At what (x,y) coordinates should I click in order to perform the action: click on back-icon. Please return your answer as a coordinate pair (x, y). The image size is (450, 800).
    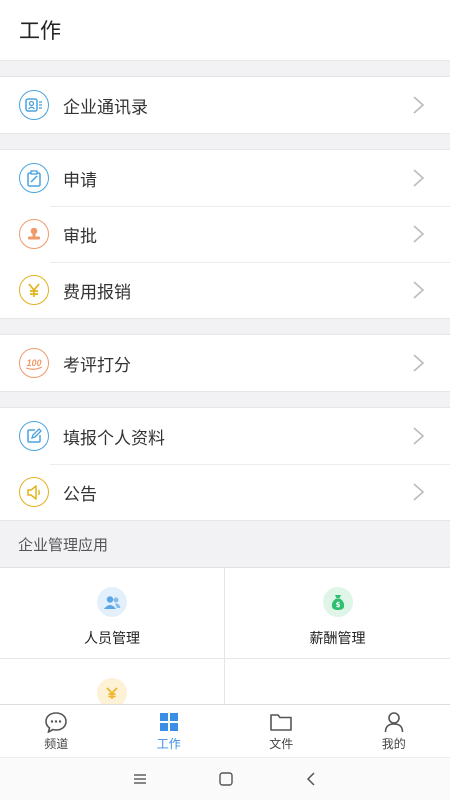
    Looking at the image, I should click on (311, 779).